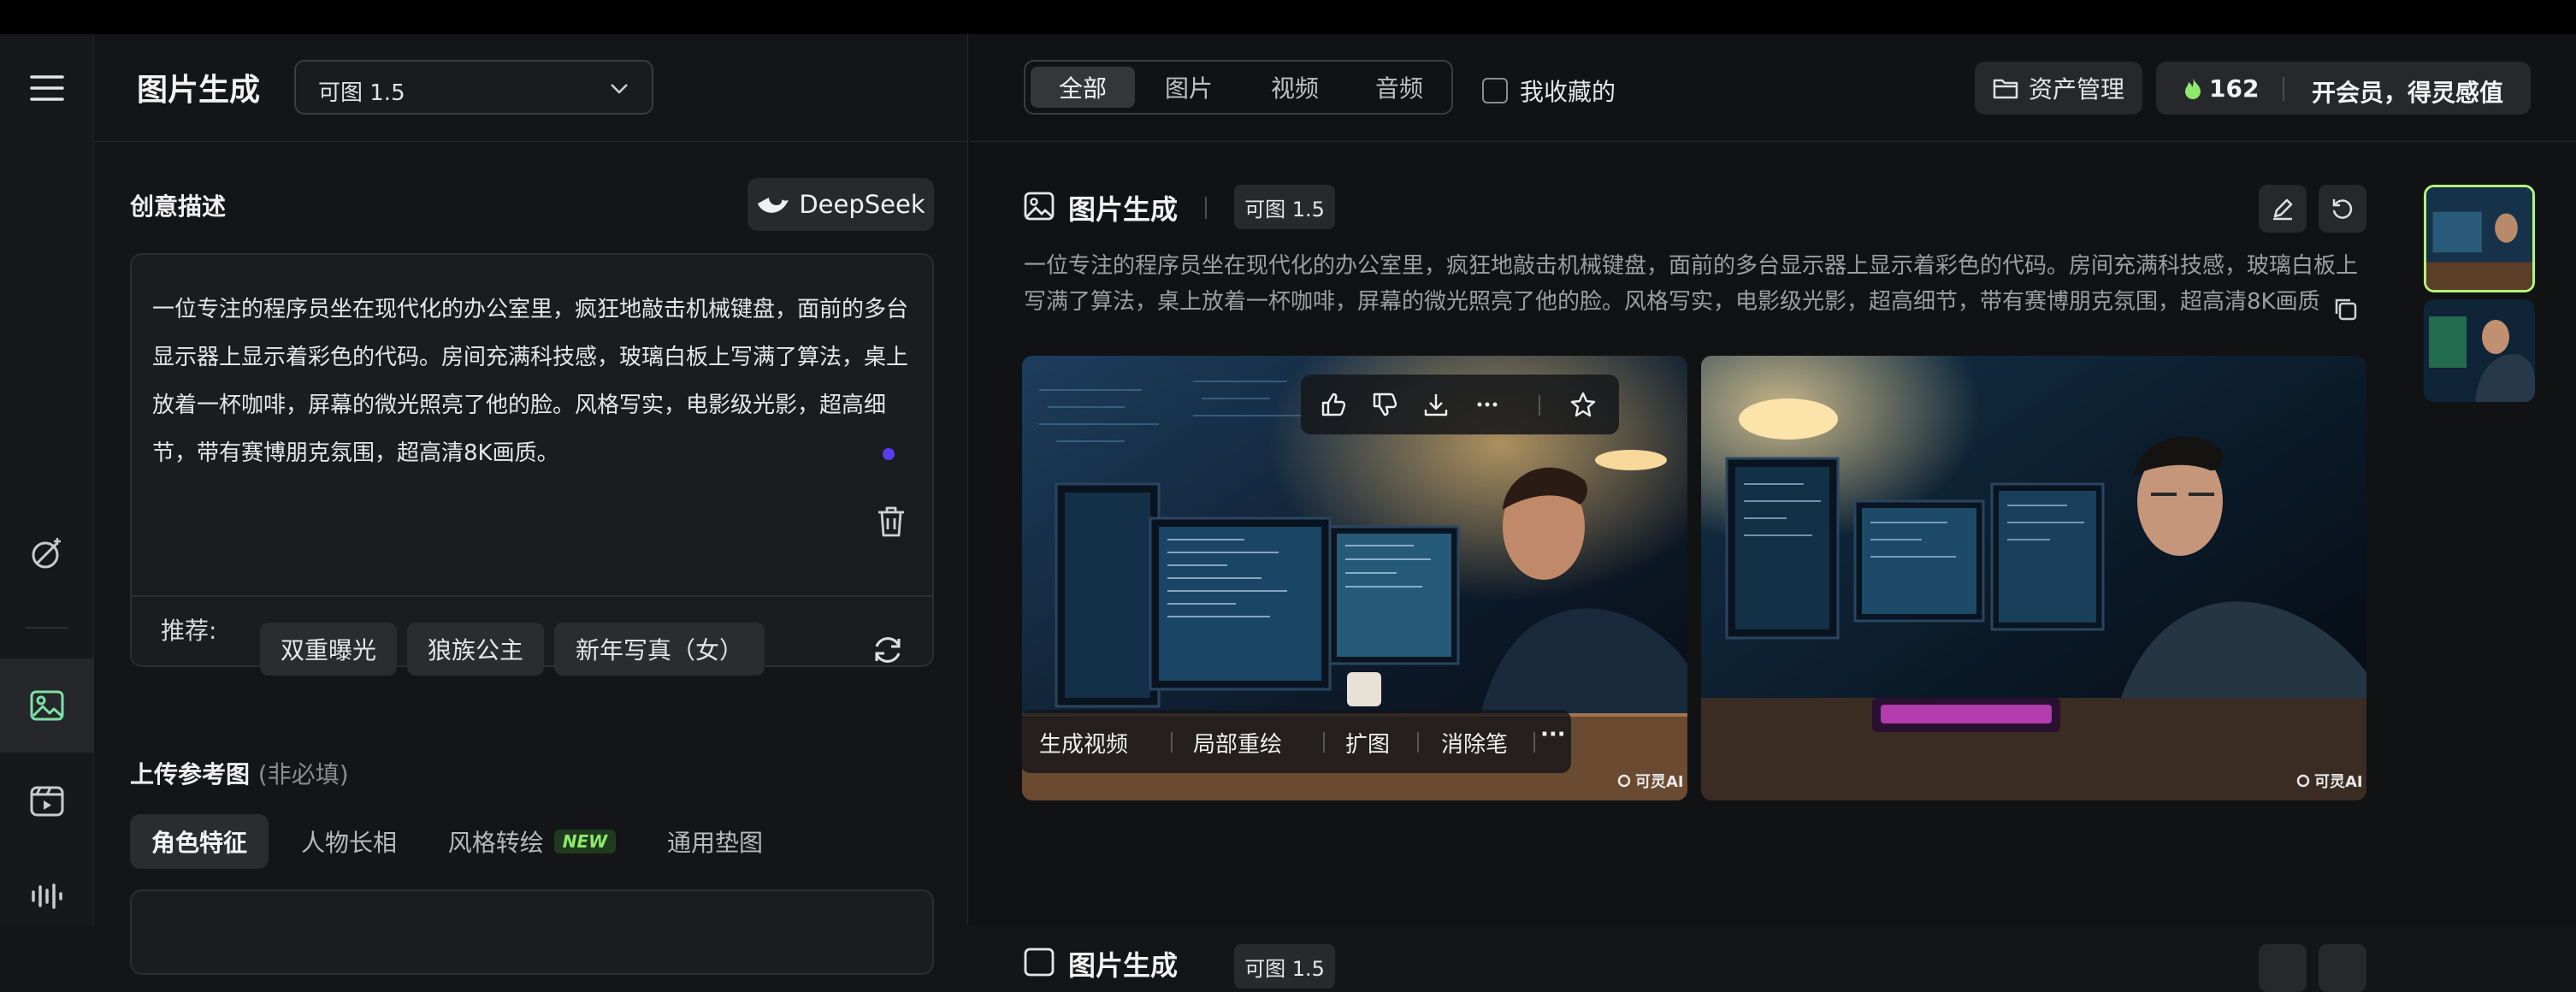 The height and width of the screenshot is (992, 2576). I want to click on copy-icon, so click(2345, 309).